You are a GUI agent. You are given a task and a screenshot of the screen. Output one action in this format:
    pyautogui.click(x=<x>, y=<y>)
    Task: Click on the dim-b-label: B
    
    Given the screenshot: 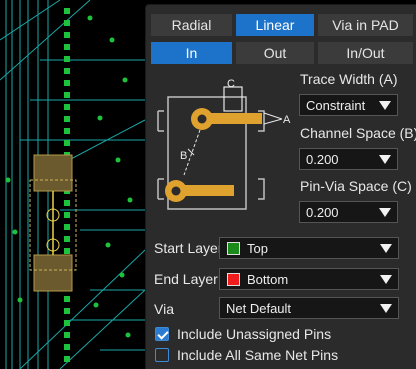 What is the action you would take?
    pyautogui.click(x=183, y=156)
    